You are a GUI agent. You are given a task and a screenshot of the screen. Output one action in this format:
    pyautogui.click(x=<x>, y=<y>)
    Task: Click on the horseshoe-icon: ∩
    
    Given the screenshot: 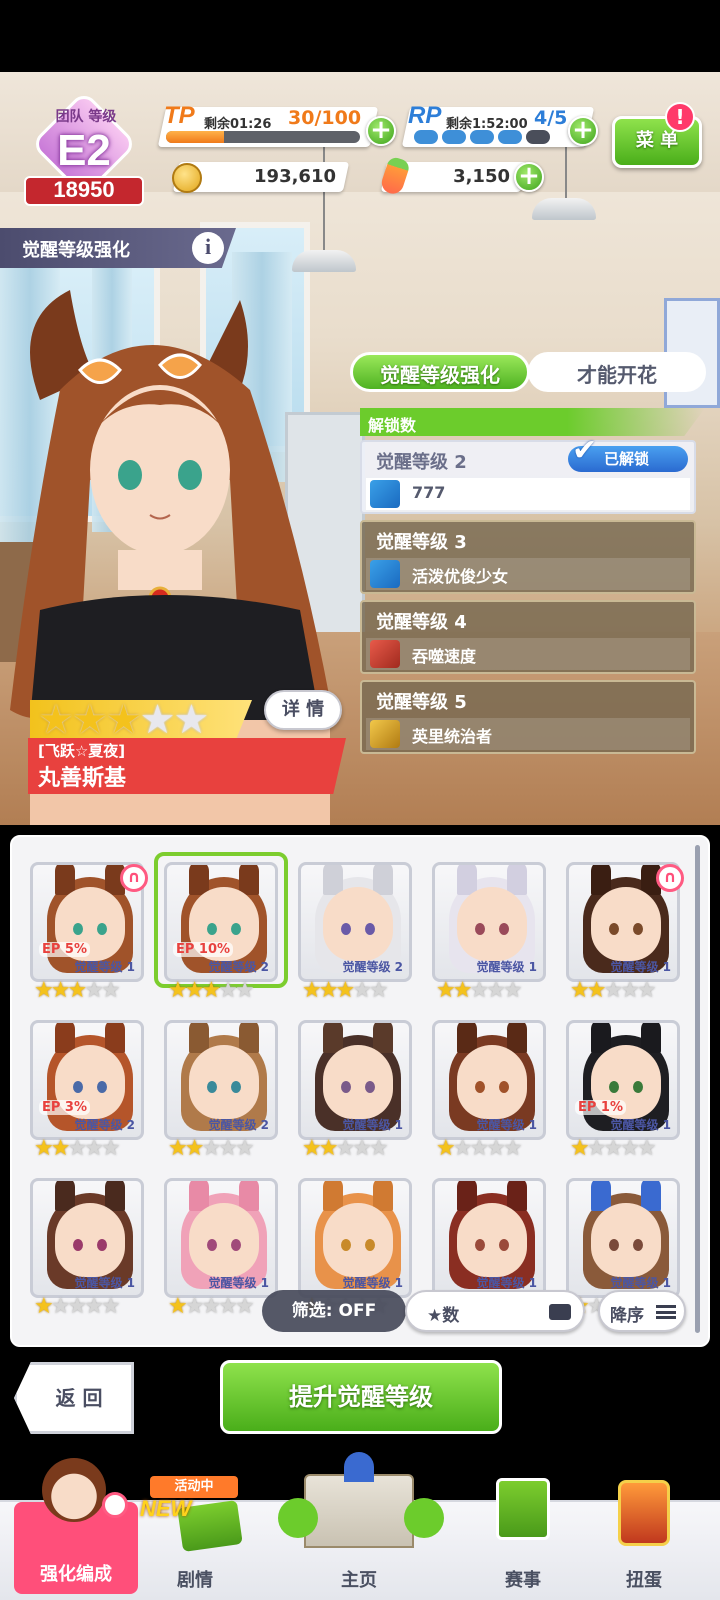 What is the action you would take?
    pyautogui.click(x=670, y=878)
    